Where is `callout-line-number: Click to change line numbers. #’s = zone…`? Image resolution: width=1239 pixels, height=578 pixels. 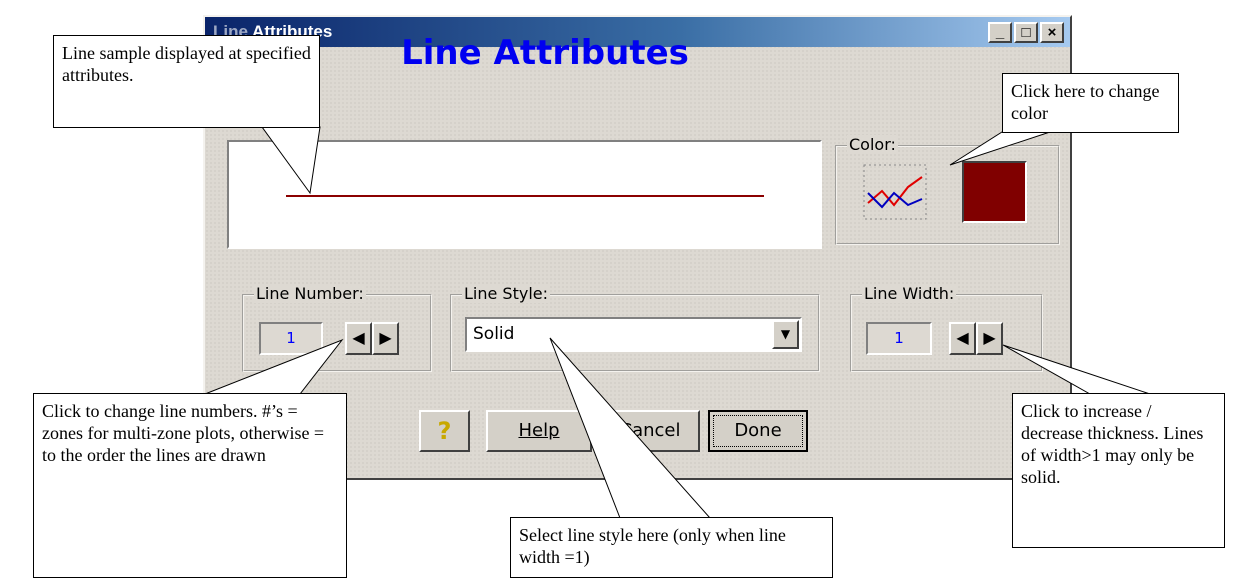 callout-line-number: Click to change line numbers. #’s = zone… is located at coordinates (190, 485).